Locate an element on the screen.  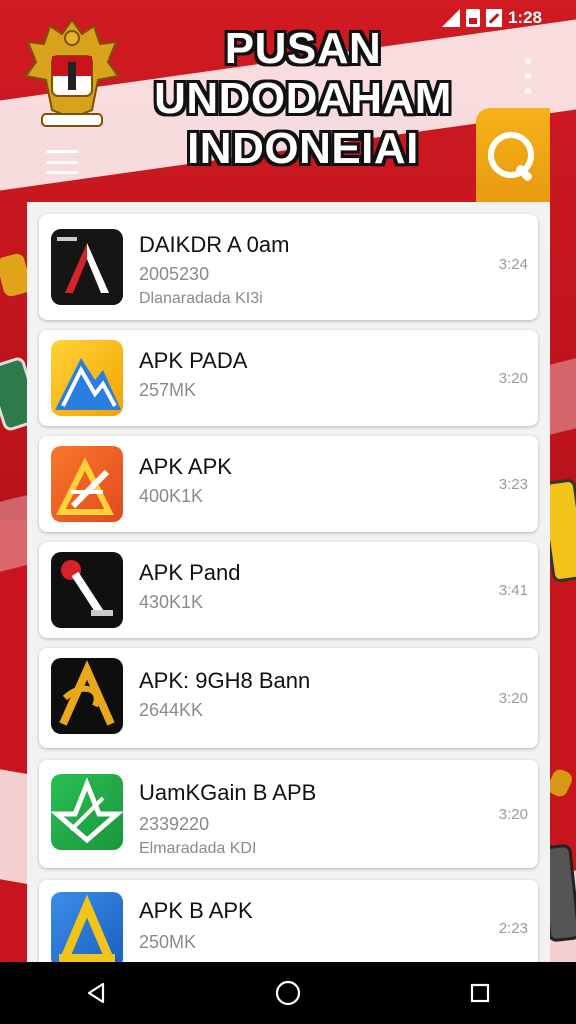
recents-button is located at coordinates (480, 993).